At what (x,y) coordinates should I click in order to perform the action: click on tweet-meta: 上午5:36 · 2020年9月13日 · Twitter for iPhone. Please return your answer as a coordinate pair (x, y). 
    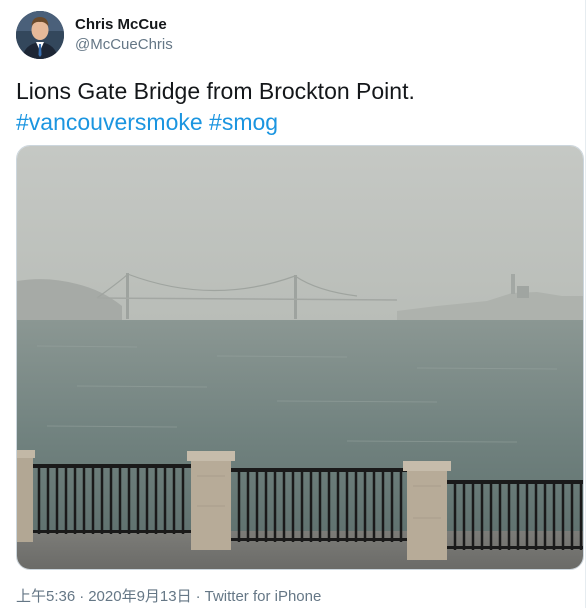
    Looking at the image, I should click on (168, 597).